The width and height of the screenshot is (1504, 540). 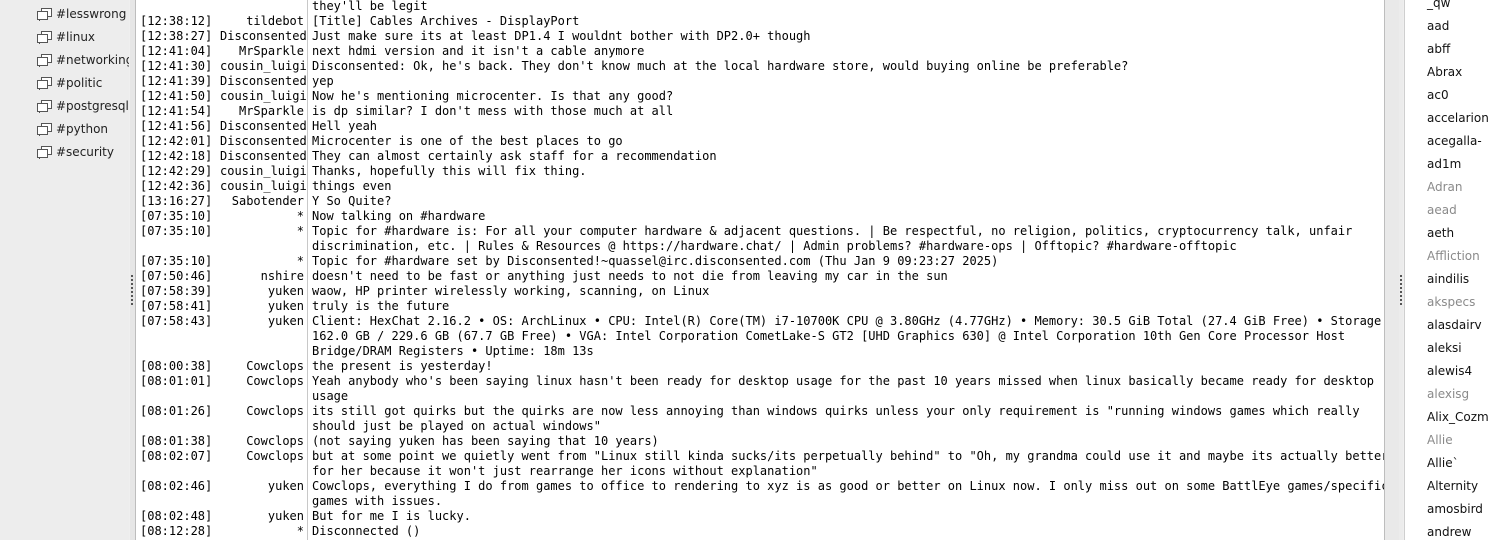 I want to click on message-timestamp: [12:41:50], so click(x=176, y=96).